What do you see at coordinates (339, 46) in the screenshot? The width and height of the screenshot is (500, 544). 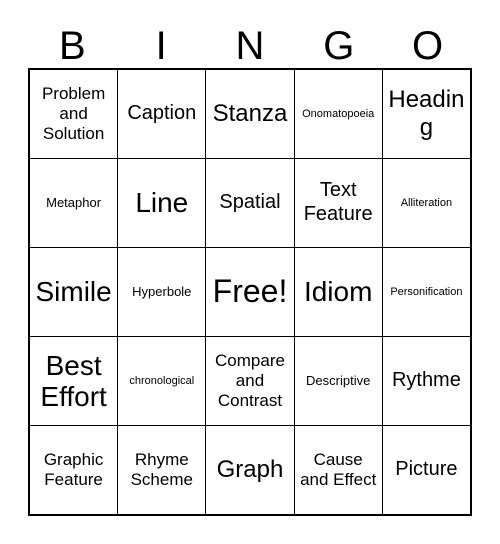 I see `bingo-header-letter-g: G` at bounding box center [339, 46].